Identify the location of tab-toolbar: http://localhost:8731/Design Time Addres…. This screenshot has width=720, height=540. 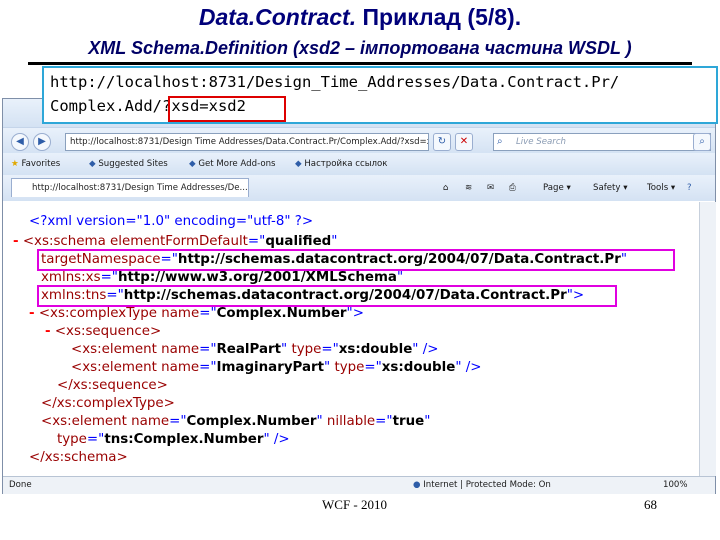
(359, 188).